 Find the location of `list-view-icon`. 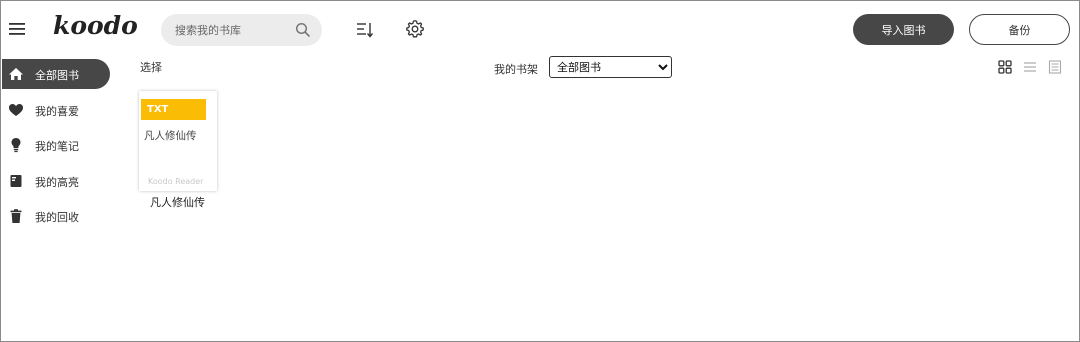

list-view-icon is located at coordinates (1030, 67).